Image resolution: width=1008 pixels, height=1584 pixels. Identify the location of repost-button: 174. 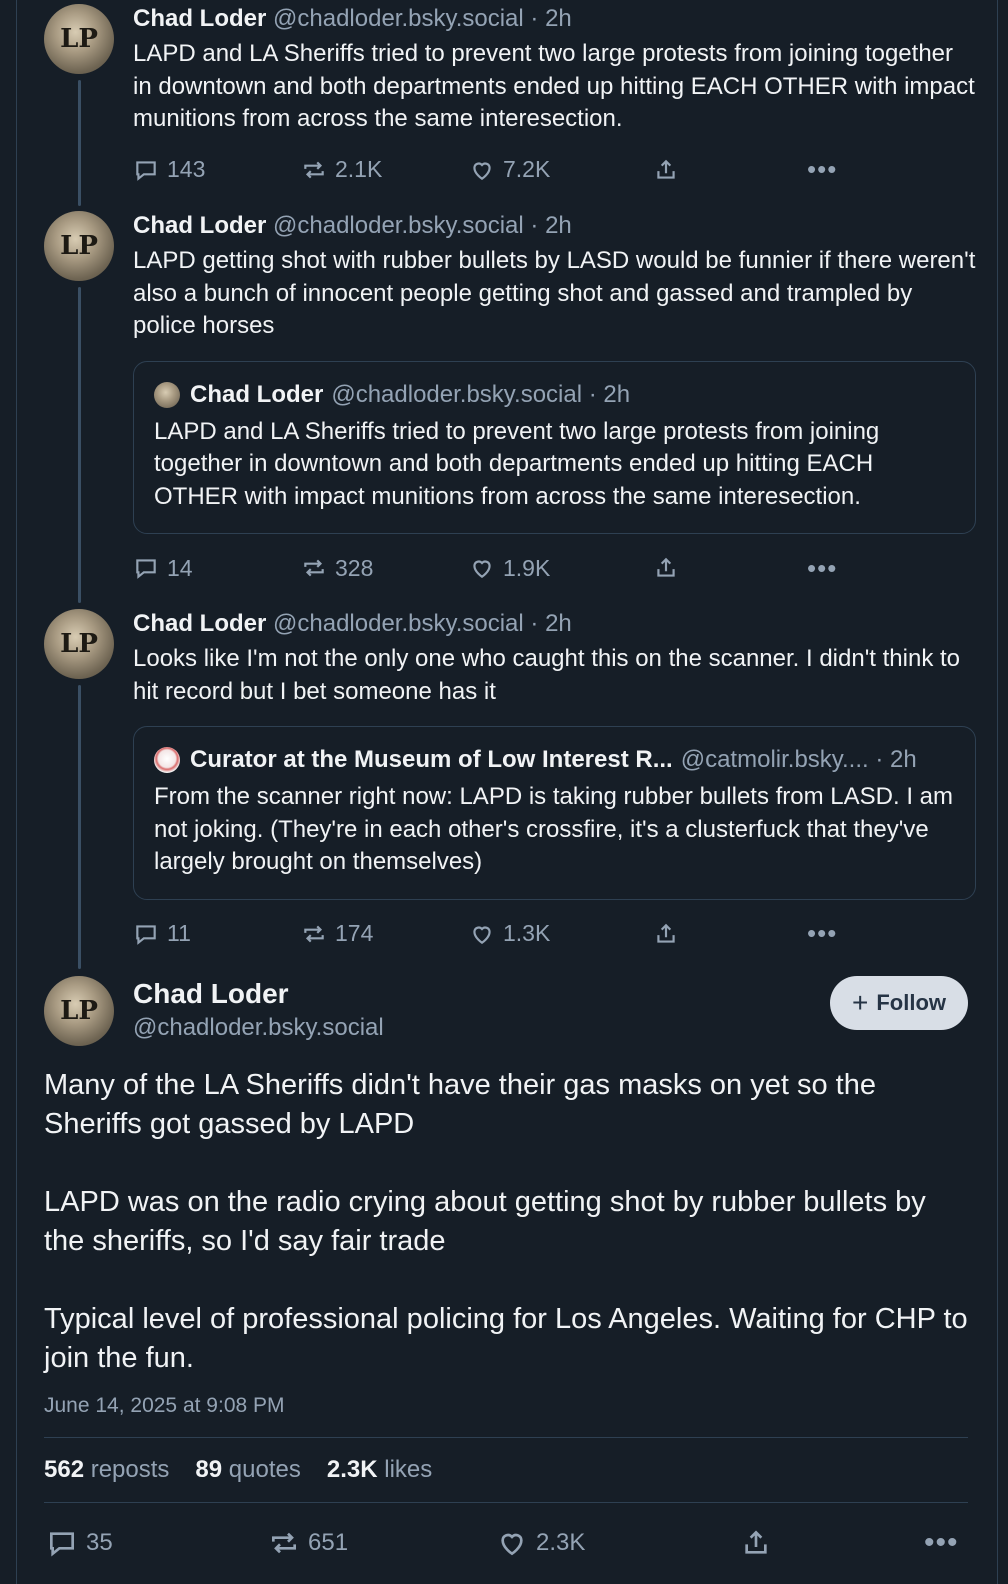
(337, 934).